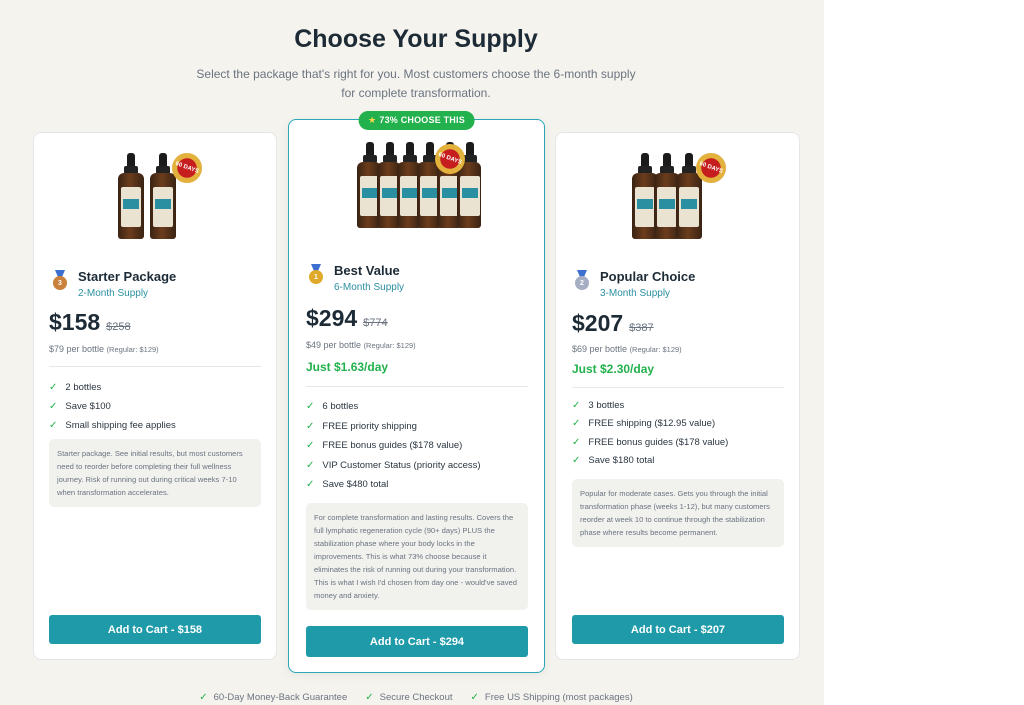  What do you see at coordinates (416, 120) in the screenshot?
I see `popular-badge: ★ 73% CHOOSE THIS` at bounding box center [416, 120].